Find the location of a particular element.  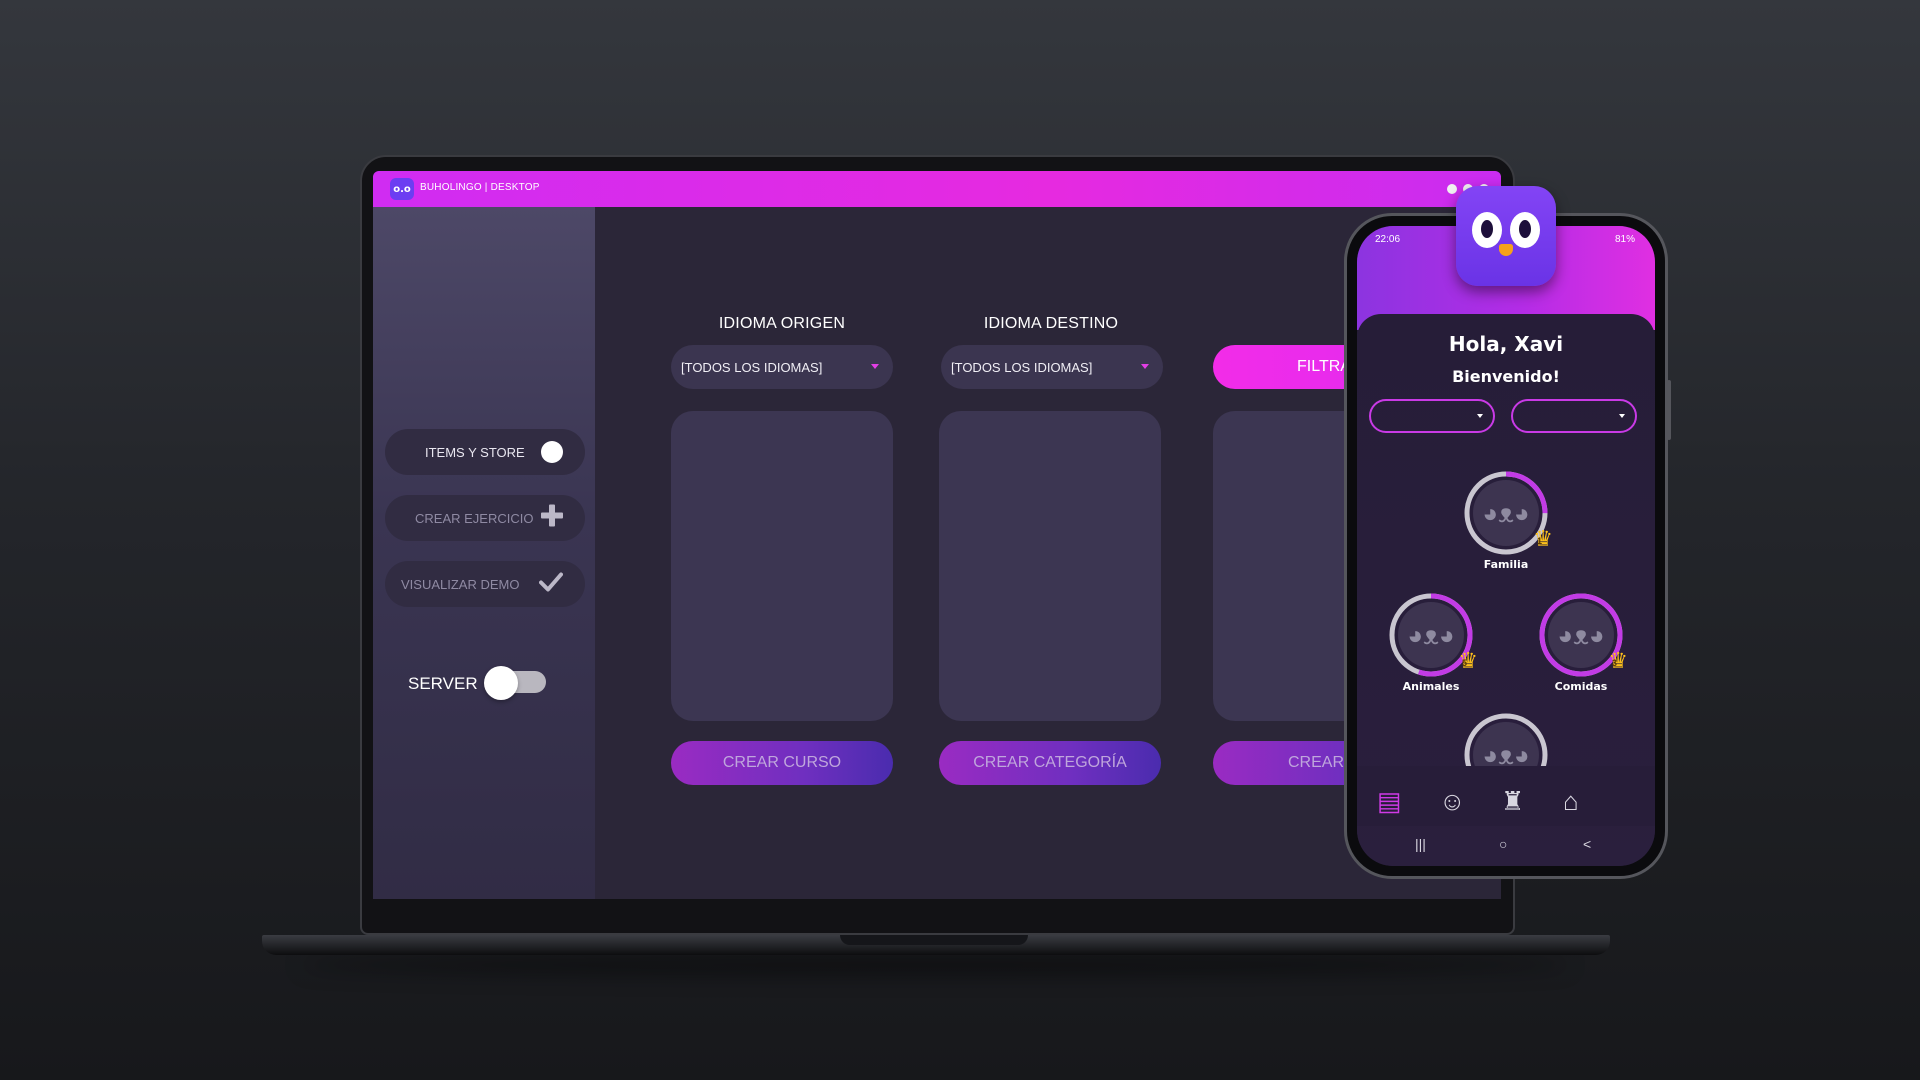

target-language-title: IDIOMA DESTINO is located at coordinates (1051, 323).